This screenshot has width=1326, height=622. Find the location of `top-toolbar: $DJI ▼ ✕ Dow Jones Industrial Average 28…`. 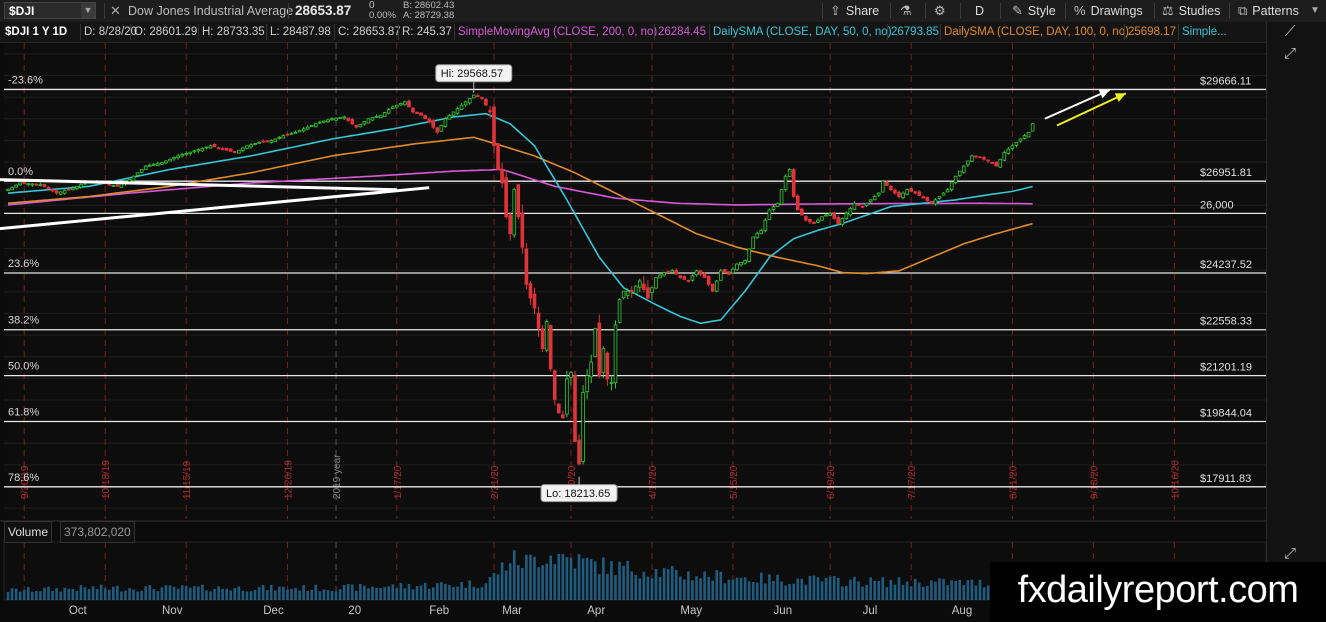

top-toolbar: $DJI ▼ ✕ Dow Jones Industrial Average 28… is located at coordinates (663, 11).